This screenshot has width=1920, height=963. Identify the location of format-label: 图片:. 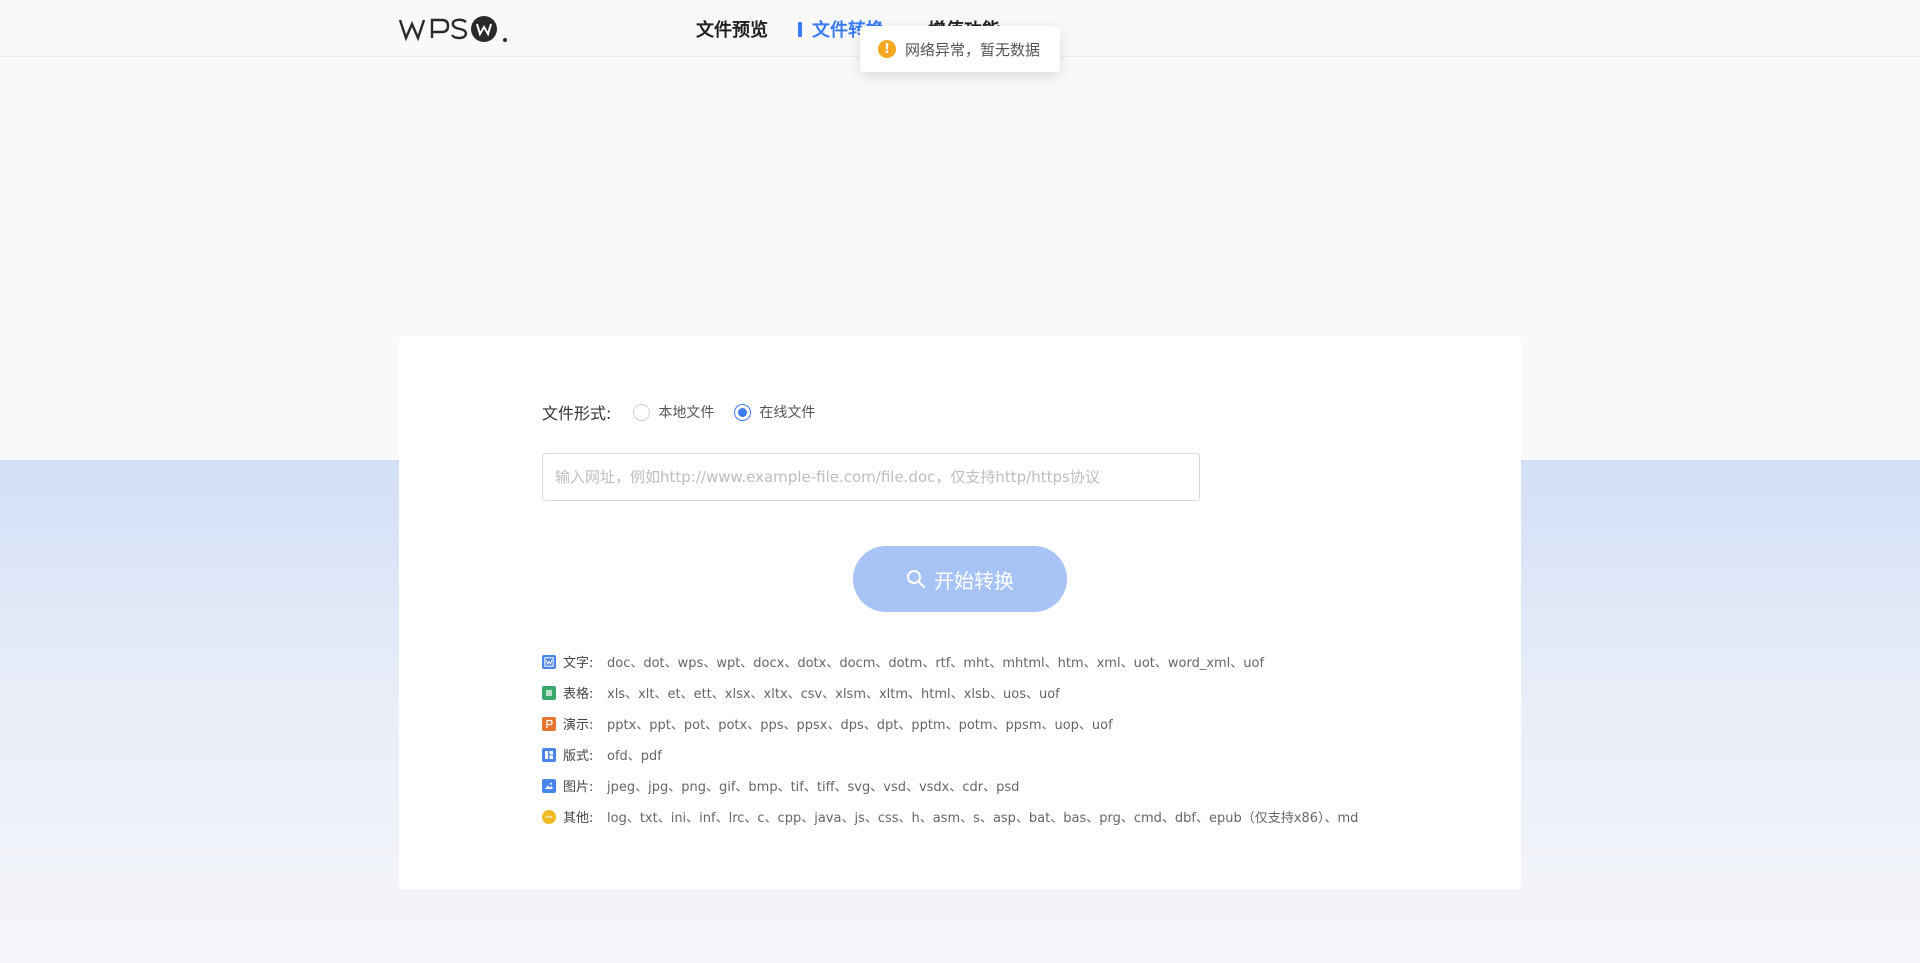
(578, 787).